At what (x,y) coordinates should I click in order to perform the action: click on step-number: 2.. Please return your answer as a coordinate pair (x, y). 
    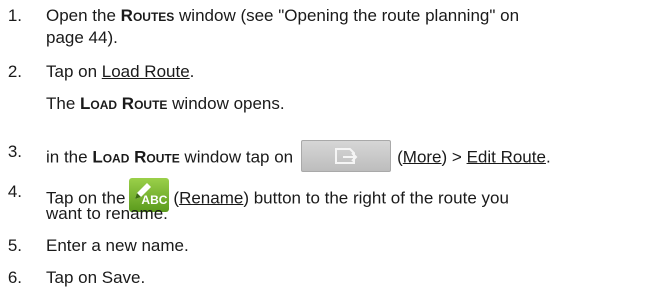
    Looking at the image, I should click on (14, 71).